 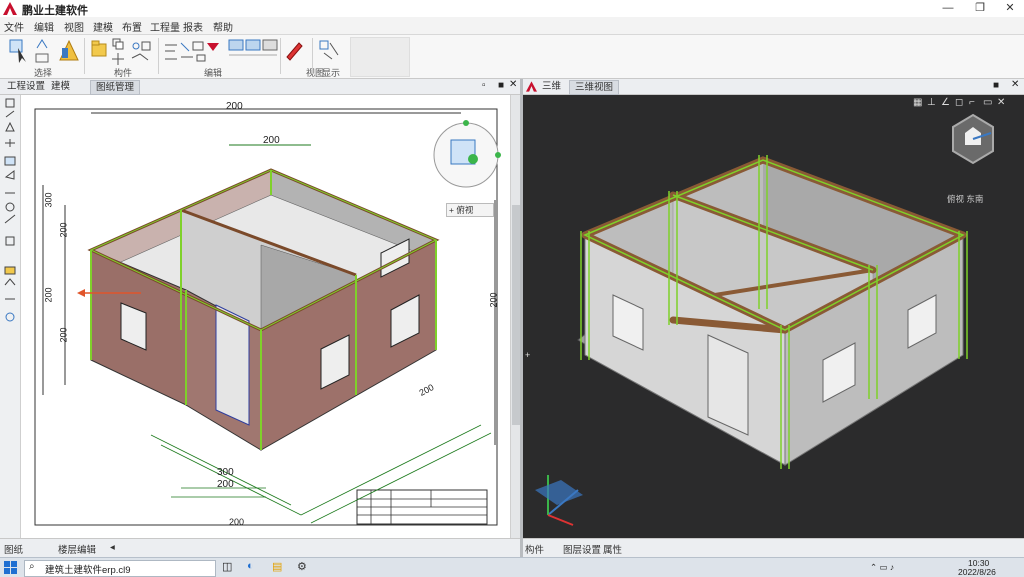 What do you see at coordinates (43, 73) in the screenshot?
I see `ribbon-group-select: 选择` at bounding box center [43, 73].